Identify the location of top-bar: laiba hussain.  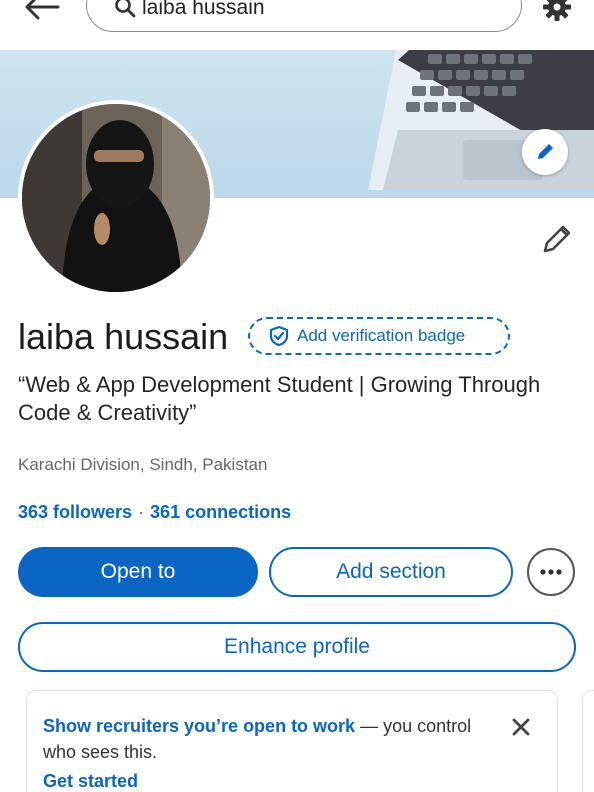
(297, 25).